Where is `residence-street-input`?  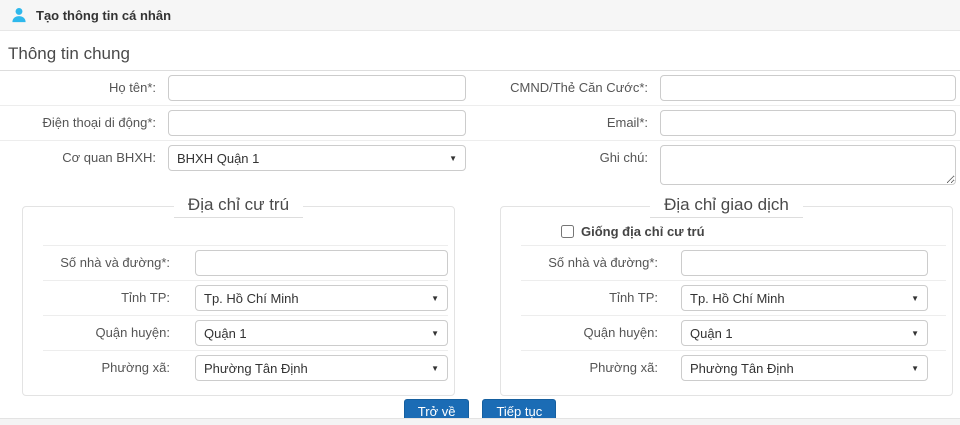
residence-street-input is located at coordinates (321, 263).